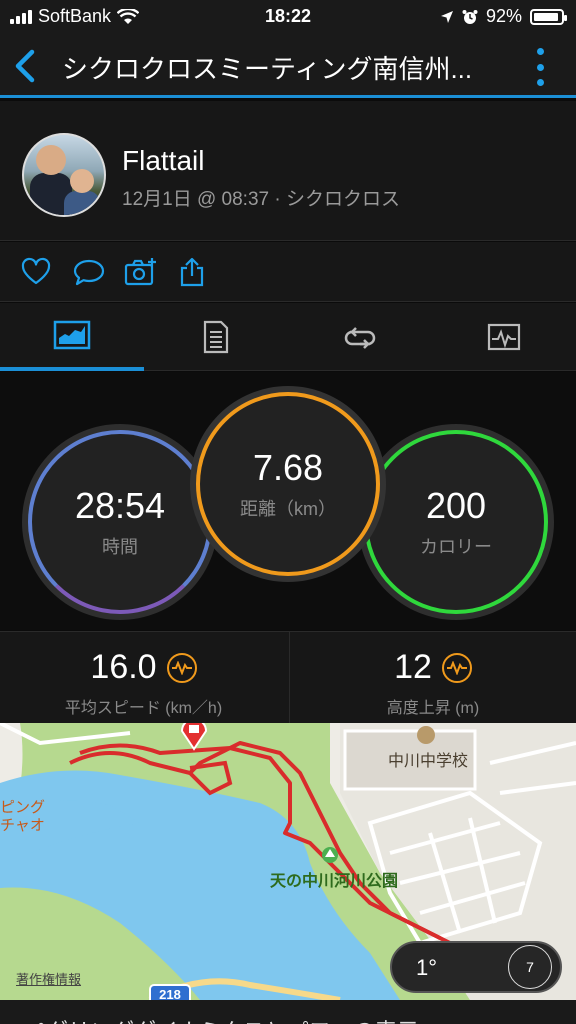 The height and width of the screenshot is (1024, 576). Describe the element at coordinates (141, 272) in the screenshot. I see `add-photo-icon` at that location.